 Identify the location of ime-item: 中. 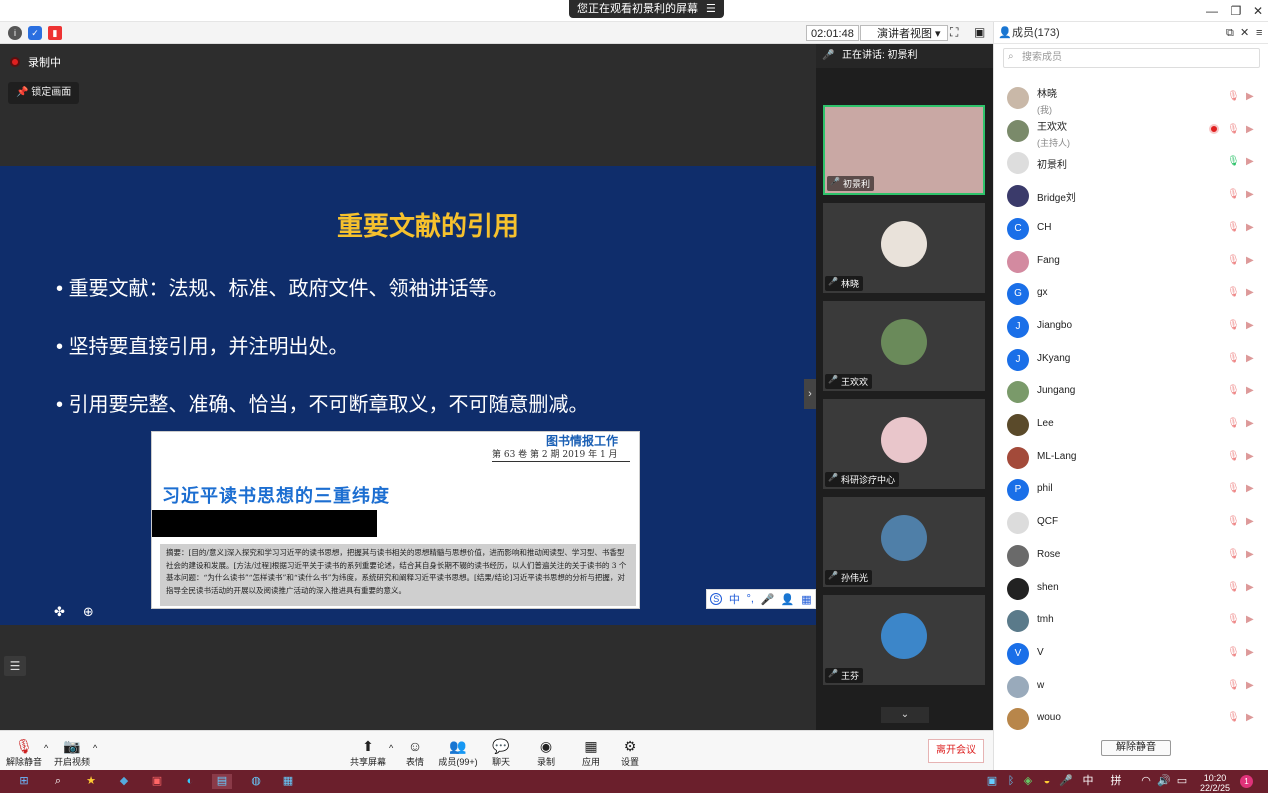
(734, 599).